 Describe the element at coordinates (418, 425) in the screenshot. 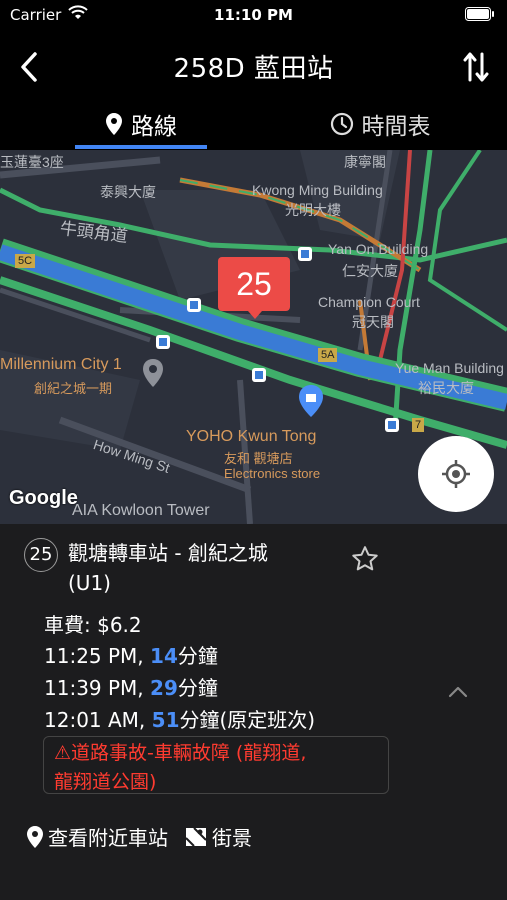

I see `map-label: 7` at that location.